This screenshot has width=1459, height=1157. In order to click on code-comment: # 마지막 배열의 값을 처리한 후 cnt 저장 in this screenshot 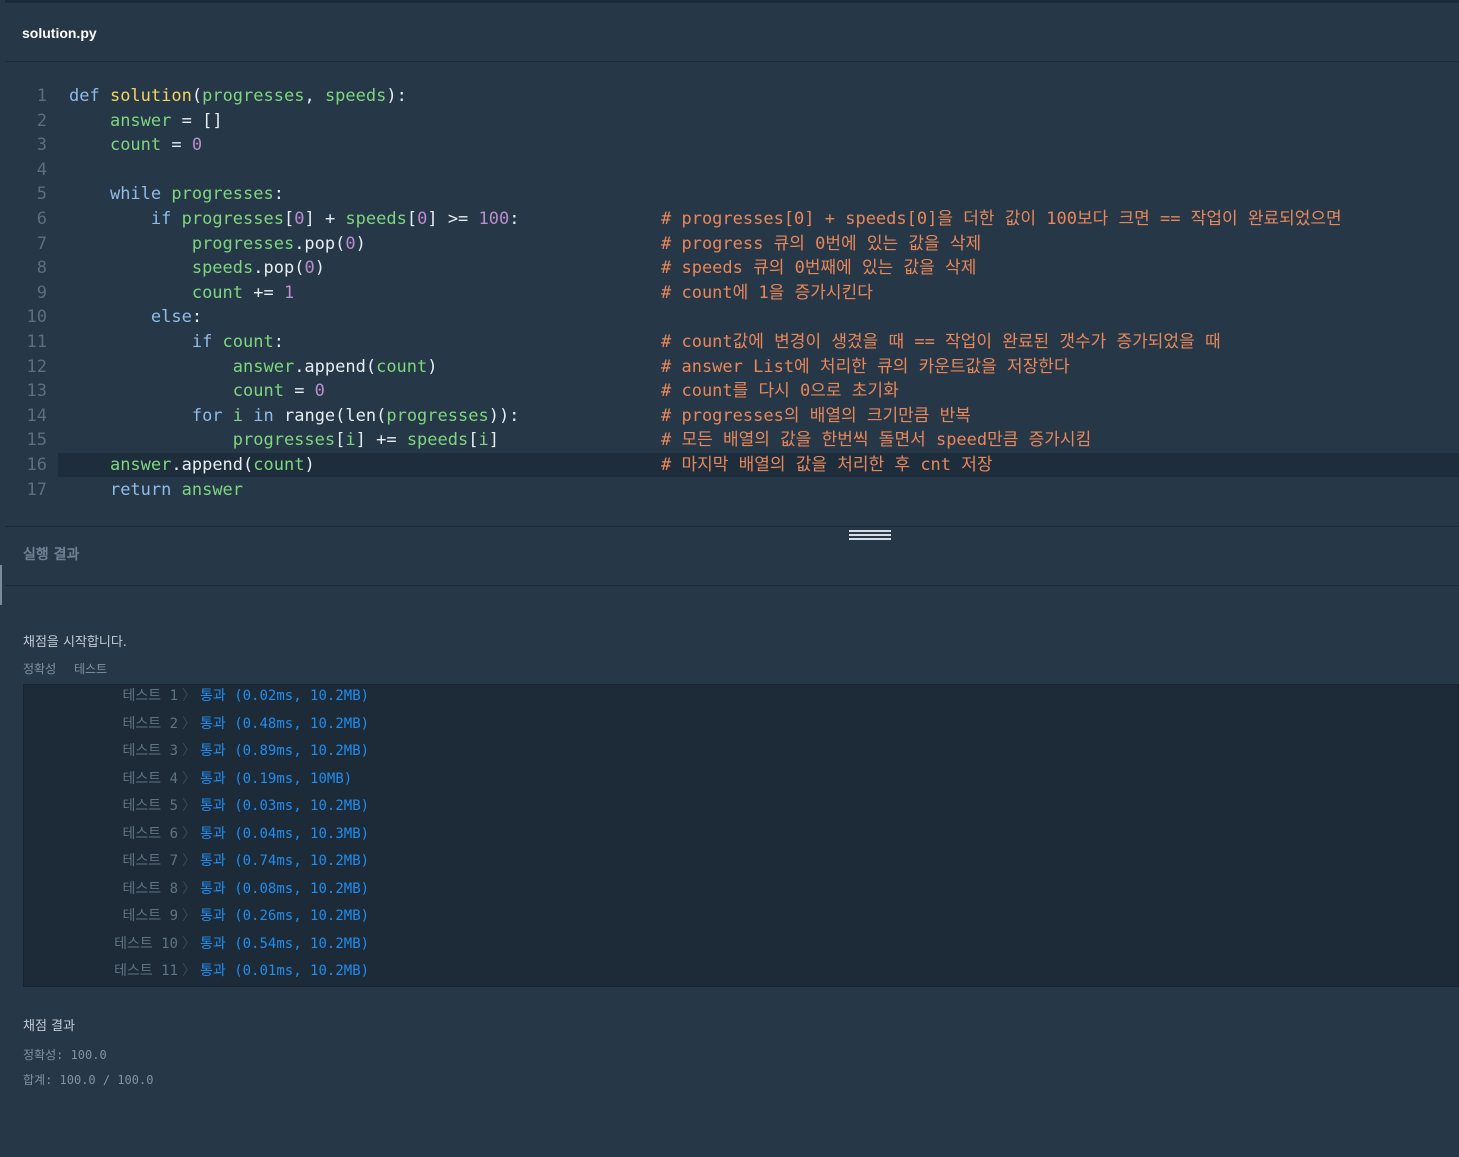, I will do `click(827, 465)`.